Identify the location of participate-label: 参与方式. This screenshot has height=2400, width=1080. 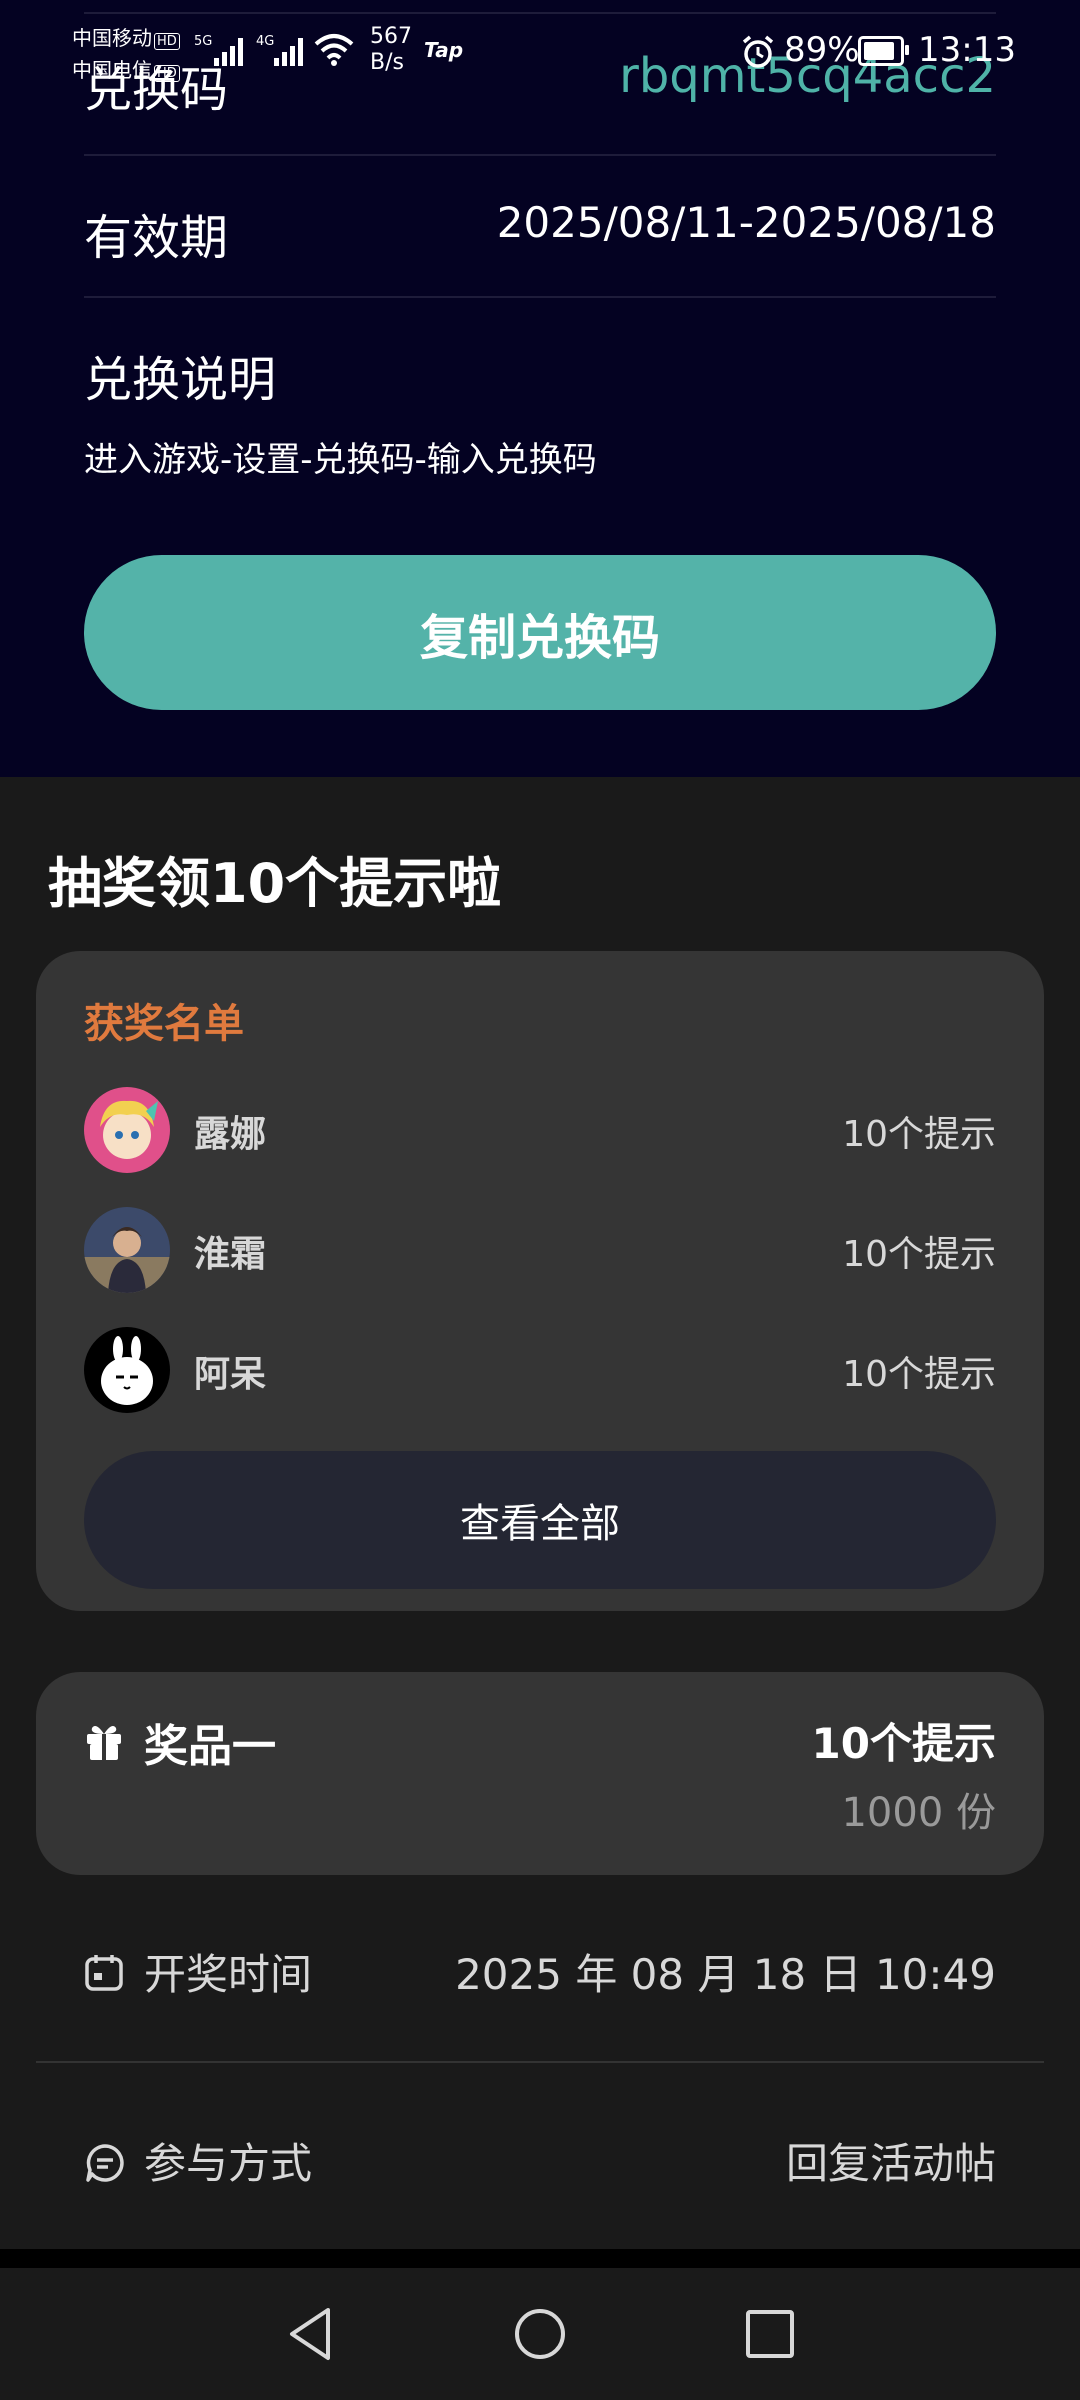
(228, 2163).